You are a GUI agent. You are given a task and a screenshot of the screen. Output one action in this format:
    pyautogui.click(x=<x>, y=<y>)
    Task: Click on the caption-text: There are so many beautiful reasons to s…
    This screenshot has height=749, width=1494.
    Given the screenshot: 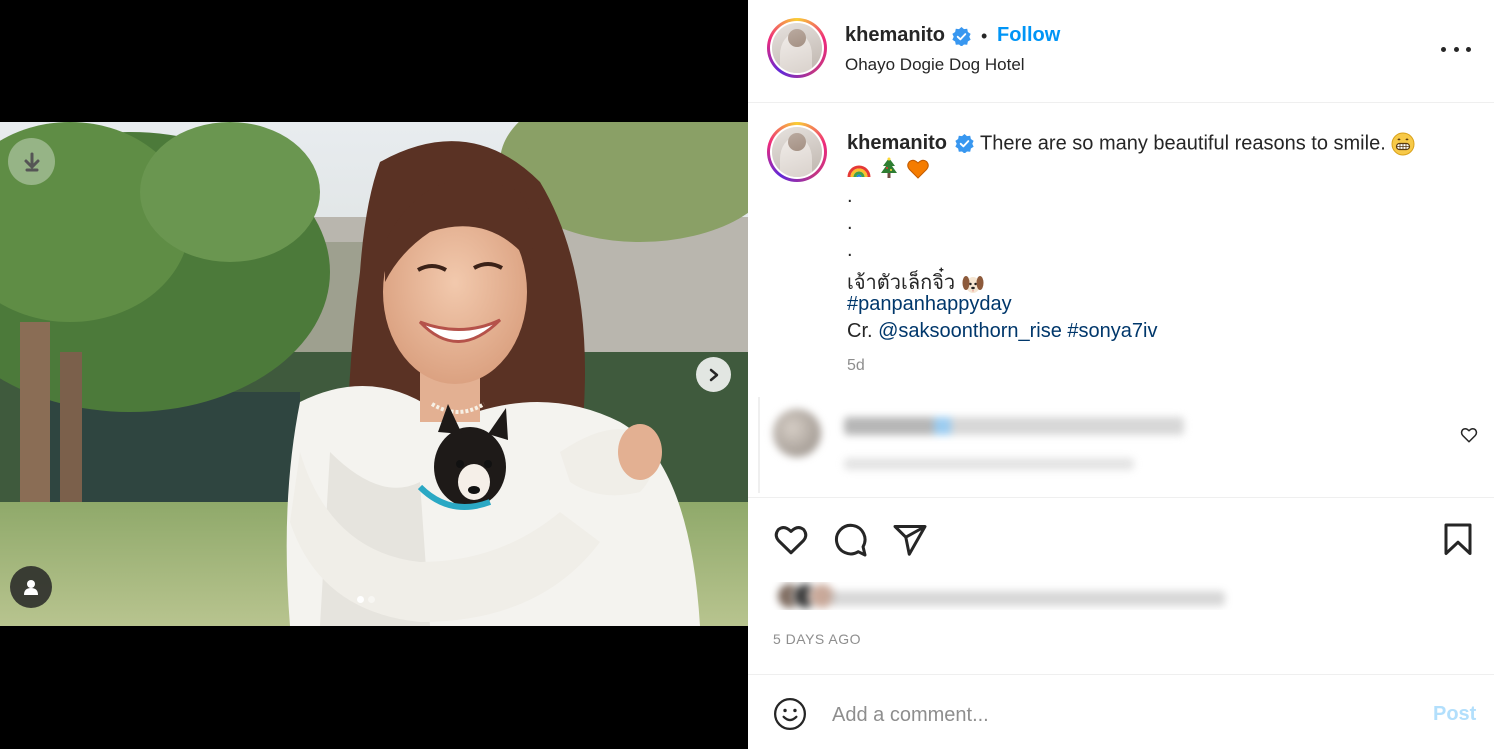 What is the action you would take?
    pyautogui.click(x=1183, y=143)
    